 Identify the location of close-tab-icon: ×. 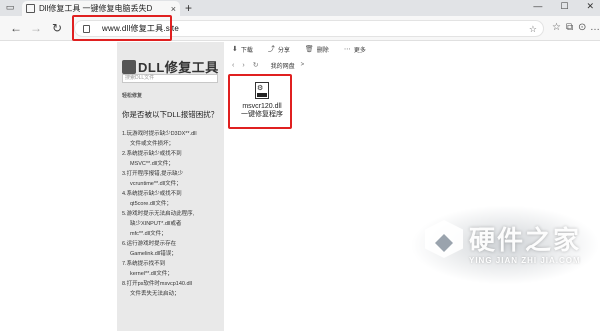
(173, 9).